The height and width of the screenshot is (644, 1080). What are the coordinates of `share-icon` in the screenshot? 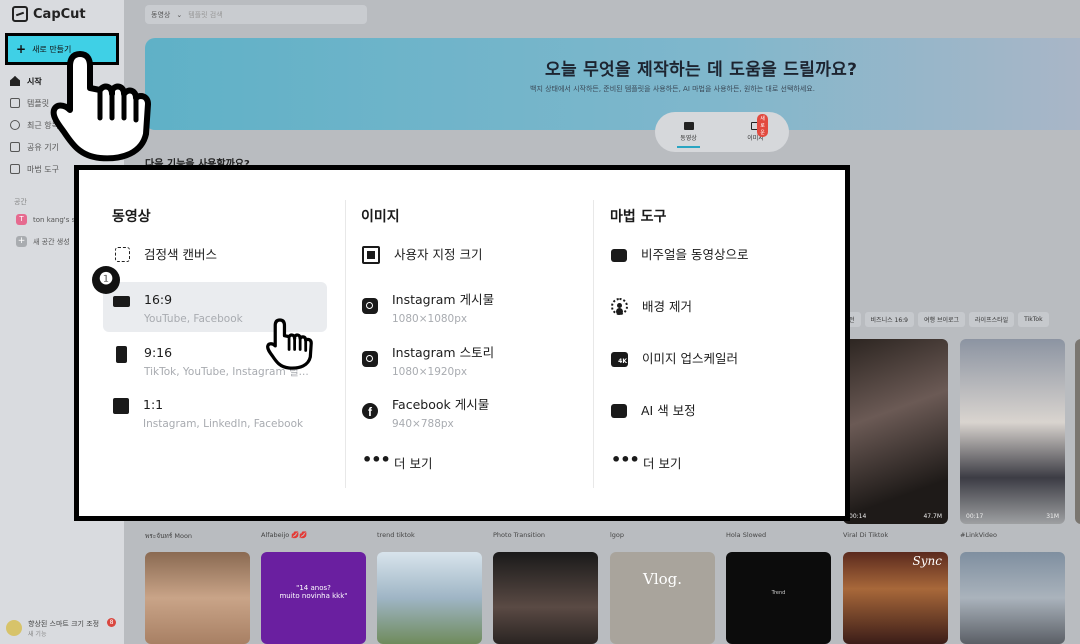 It's located at (15, 147).